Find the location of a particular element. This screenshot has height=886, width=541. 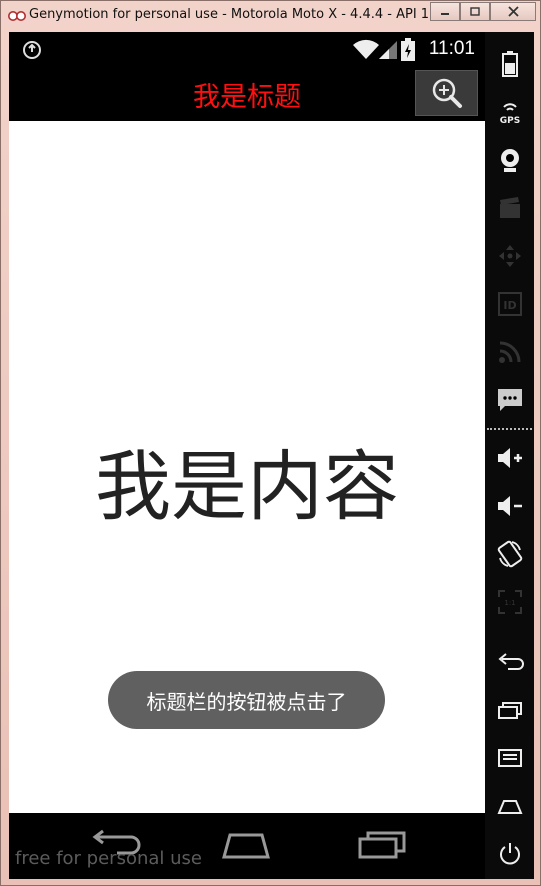

dpad-button is located at coordinates (509, 256).